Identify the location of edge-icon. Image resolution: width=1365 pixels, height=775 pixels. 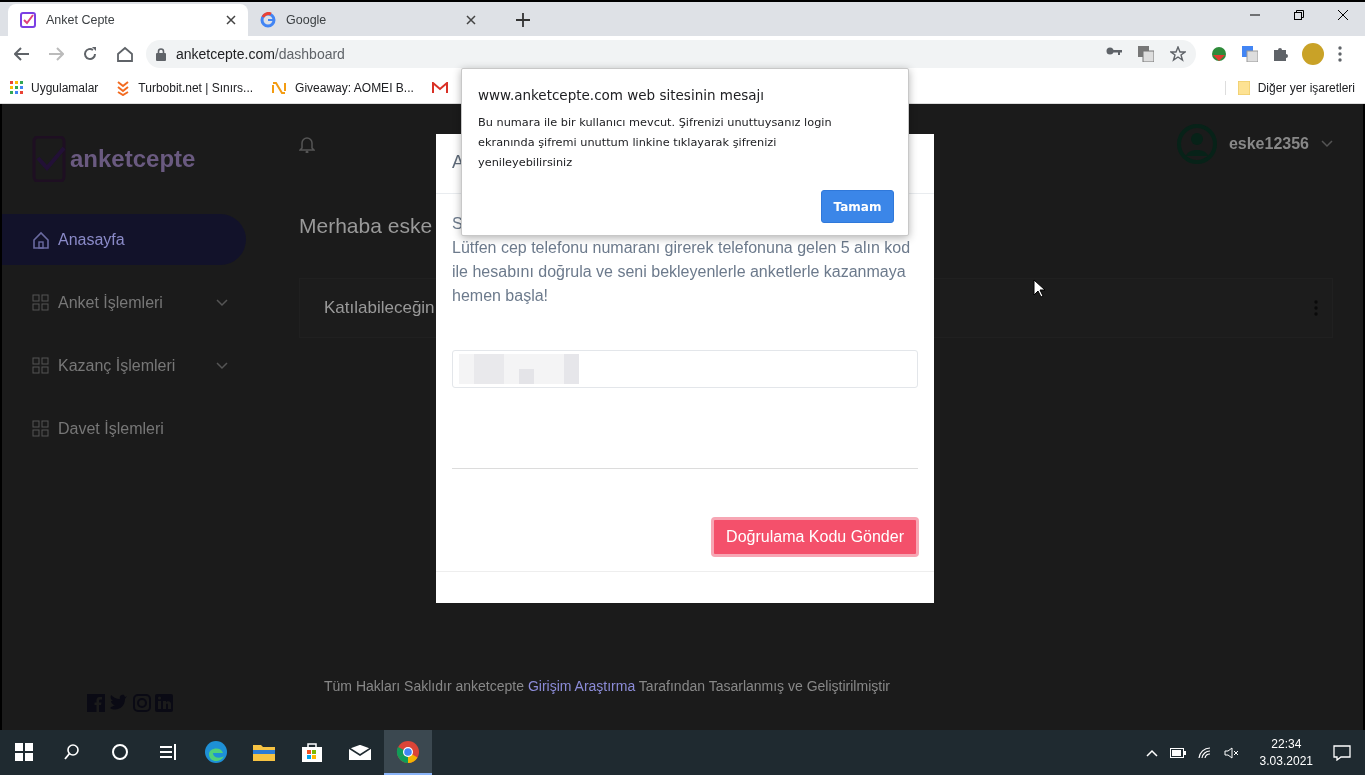
(216, 751).